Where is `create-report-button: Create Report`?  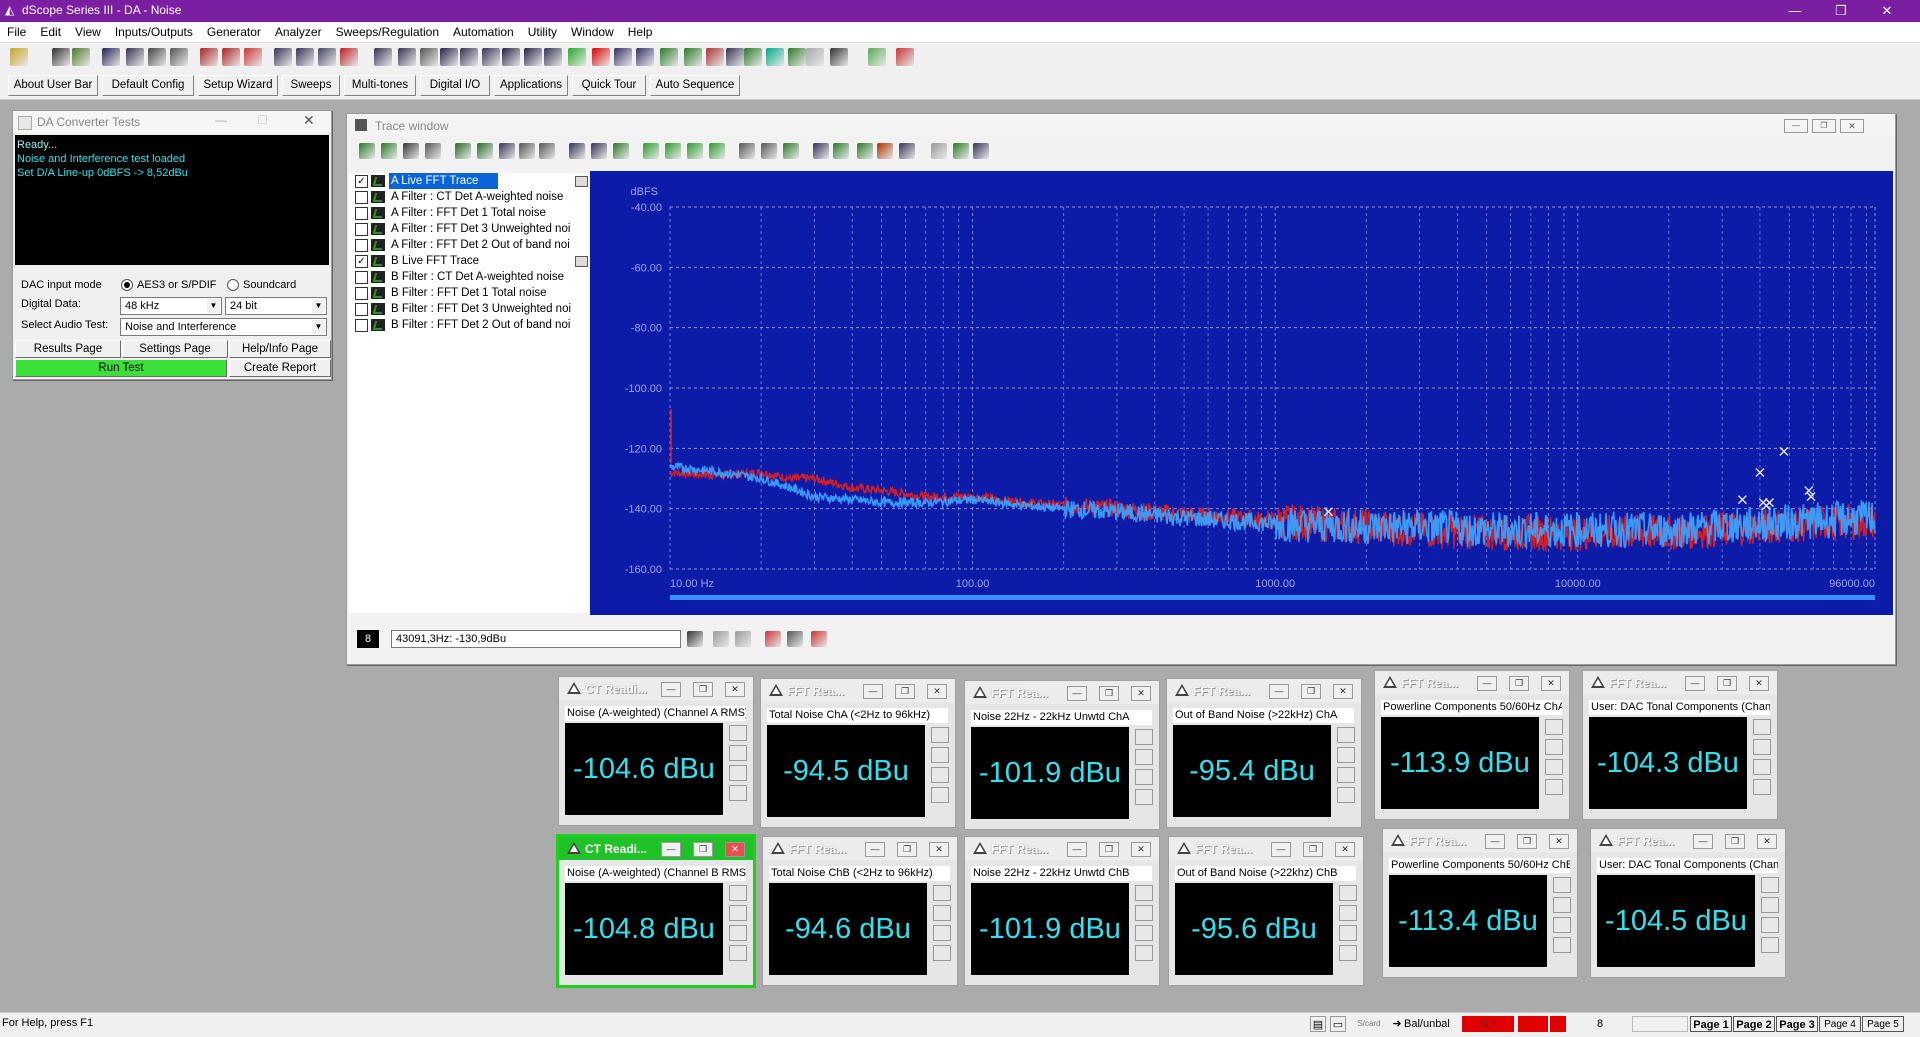 create-report-button: Create Report is located at coordinates (280, 368).